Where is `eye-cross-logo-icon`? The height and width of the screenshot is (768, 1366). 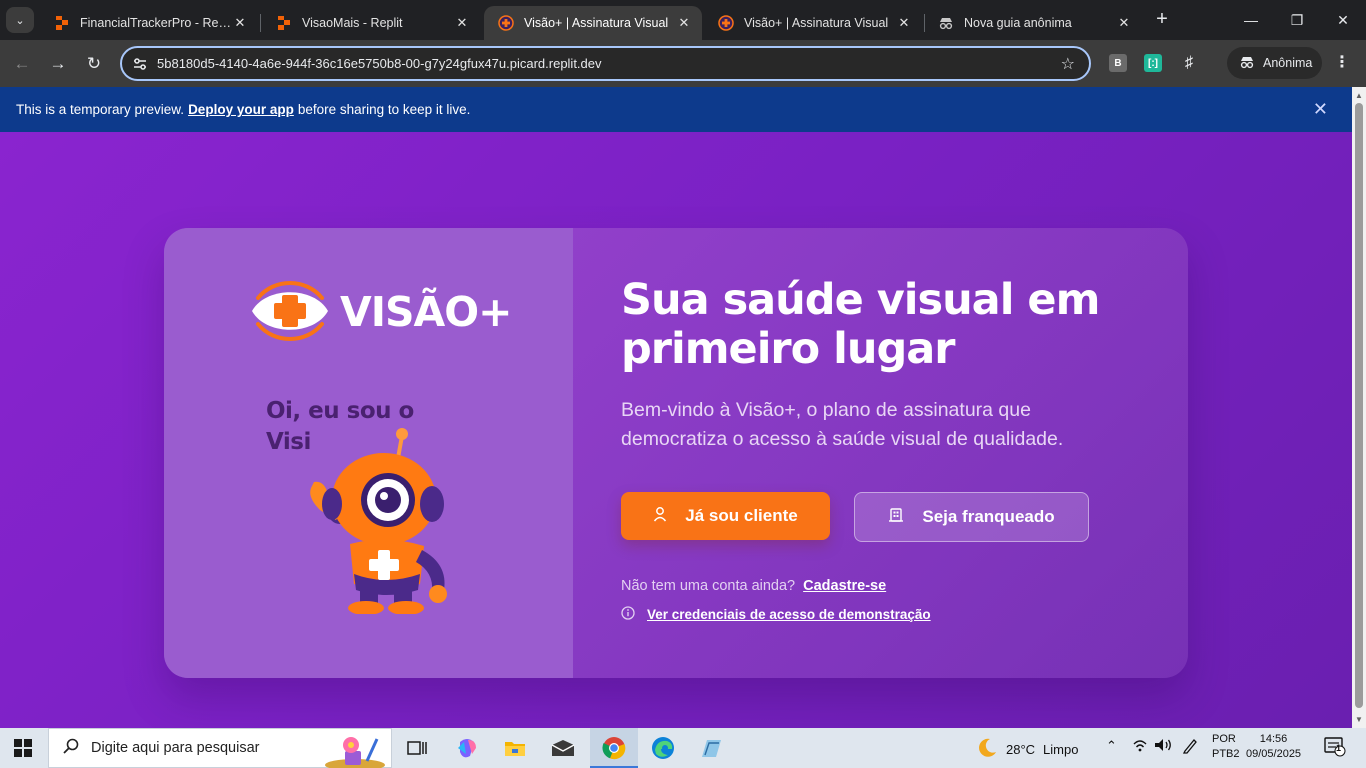
eye-cross-logo-icon is located at coordinates (290, 311).